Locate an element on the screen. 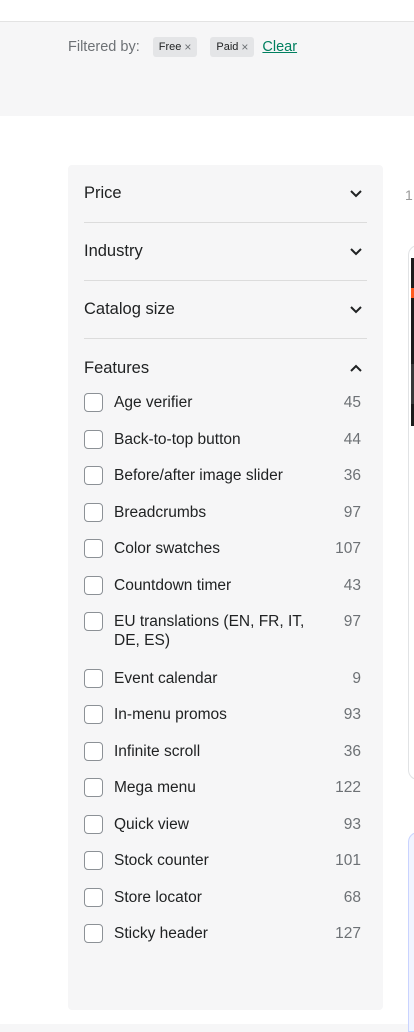 The image size is (414, 1032). section-header-catalog-size: Catalog size is located at coordinates (225, 310).